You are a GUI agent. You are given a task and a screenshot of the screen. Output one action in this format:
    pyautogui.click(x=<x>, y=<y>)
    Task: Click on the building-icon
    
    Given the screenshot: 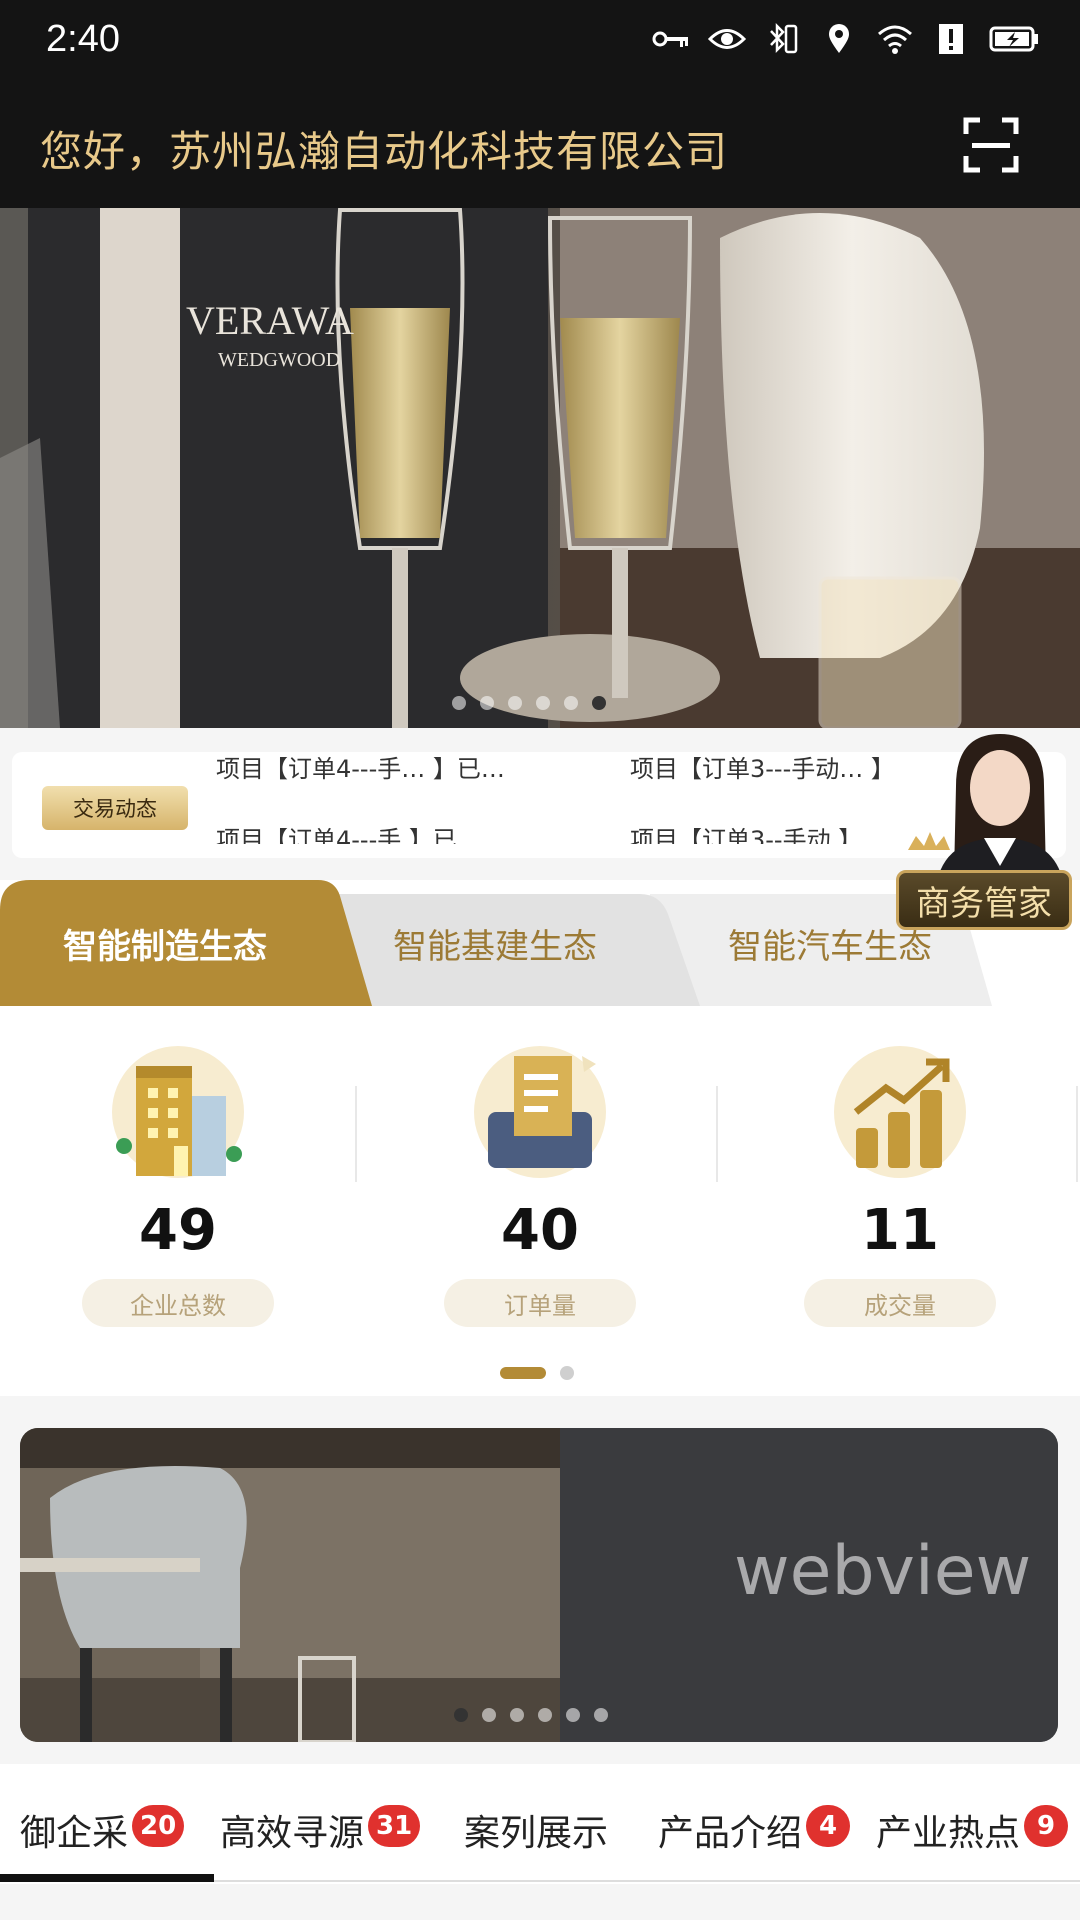 What is the action you would take?
    pyautogui.click(x=178, y=1112)
    